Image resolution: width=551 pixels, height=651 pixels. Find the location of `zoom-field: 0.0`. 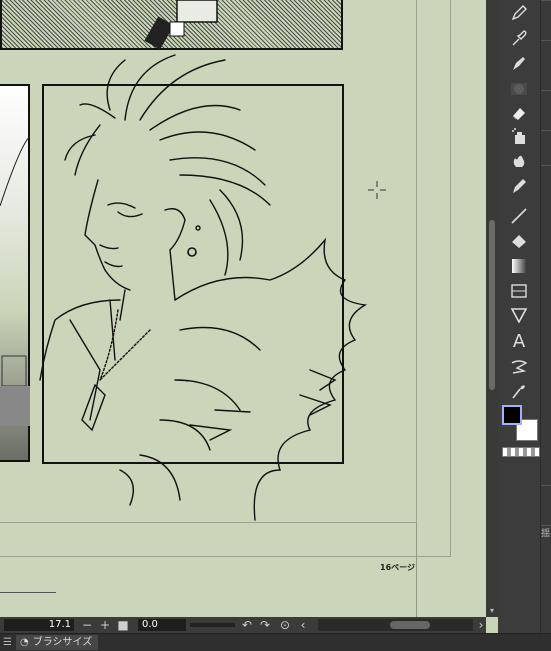

zoom-field: 0.0 is located at coordinates (162, 625).